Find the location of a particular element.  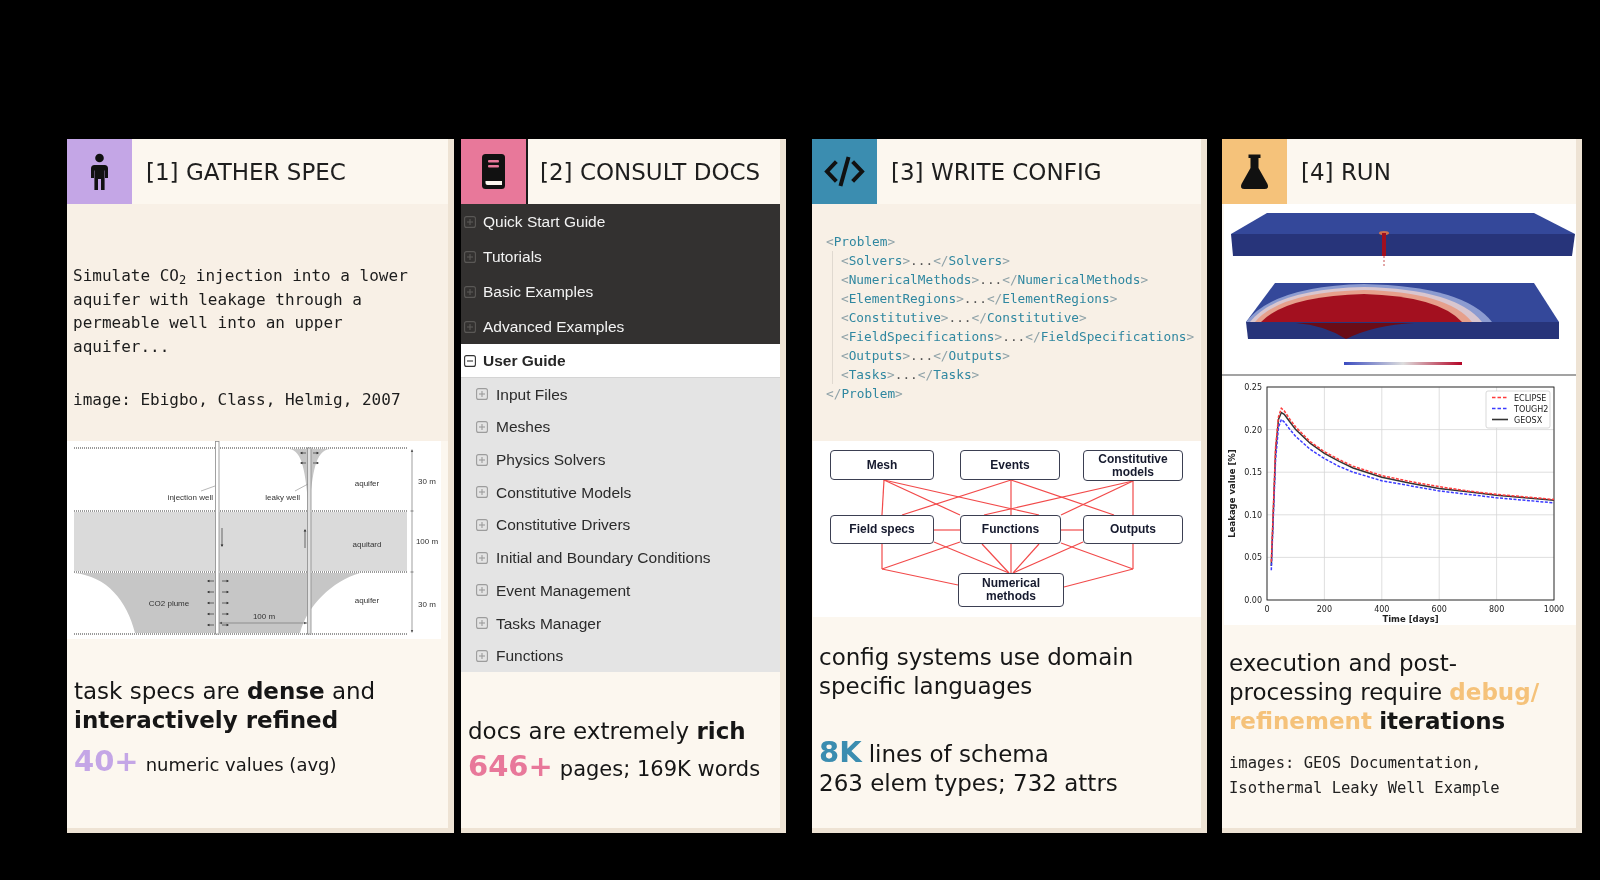

tick-label: 0.10 is located at coordinates (1253, 515).